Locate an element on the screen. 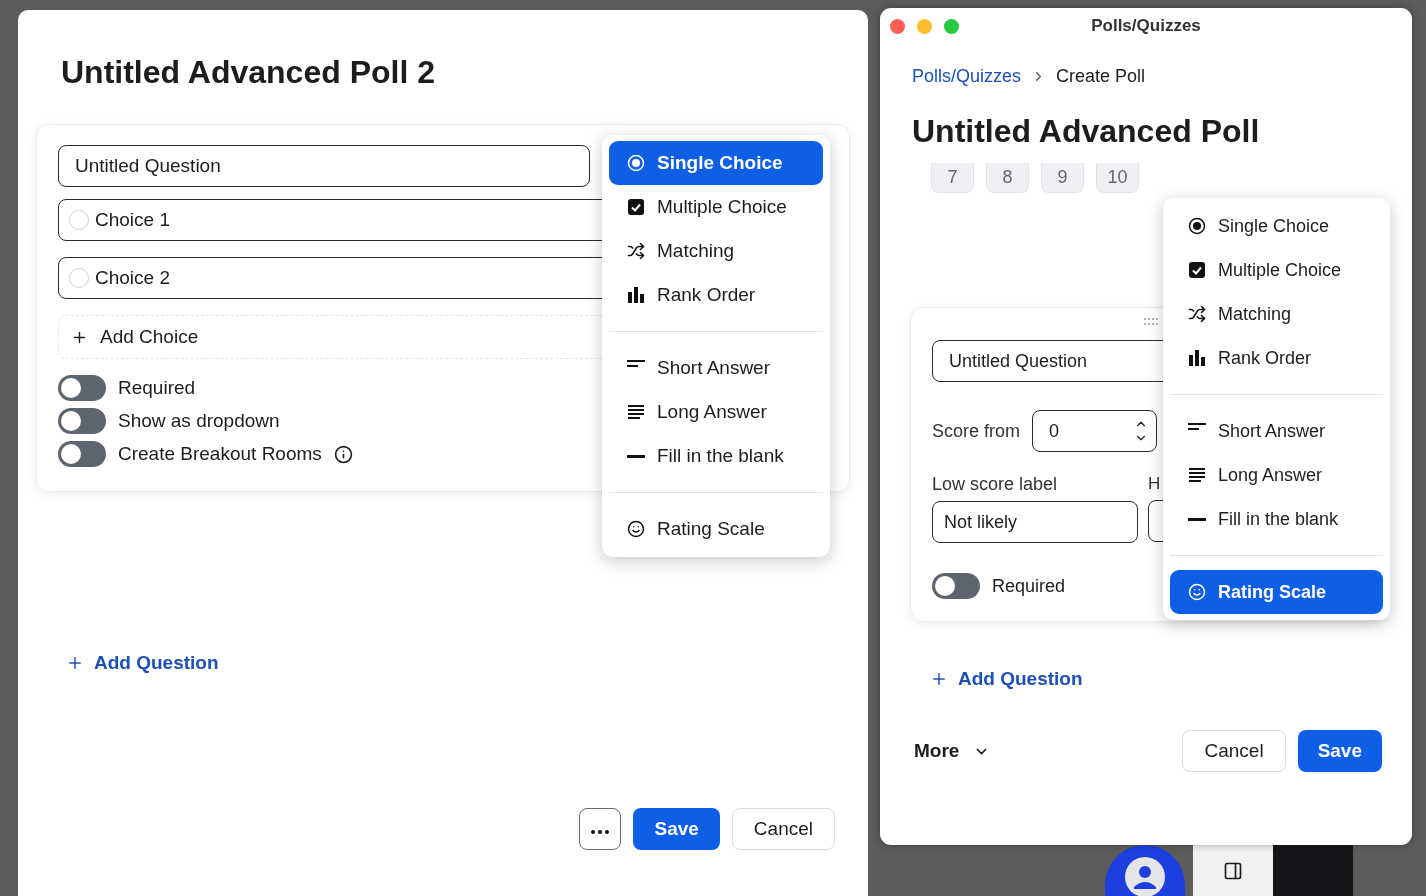  side-panel-icon is located at coordinates (1233, 870).